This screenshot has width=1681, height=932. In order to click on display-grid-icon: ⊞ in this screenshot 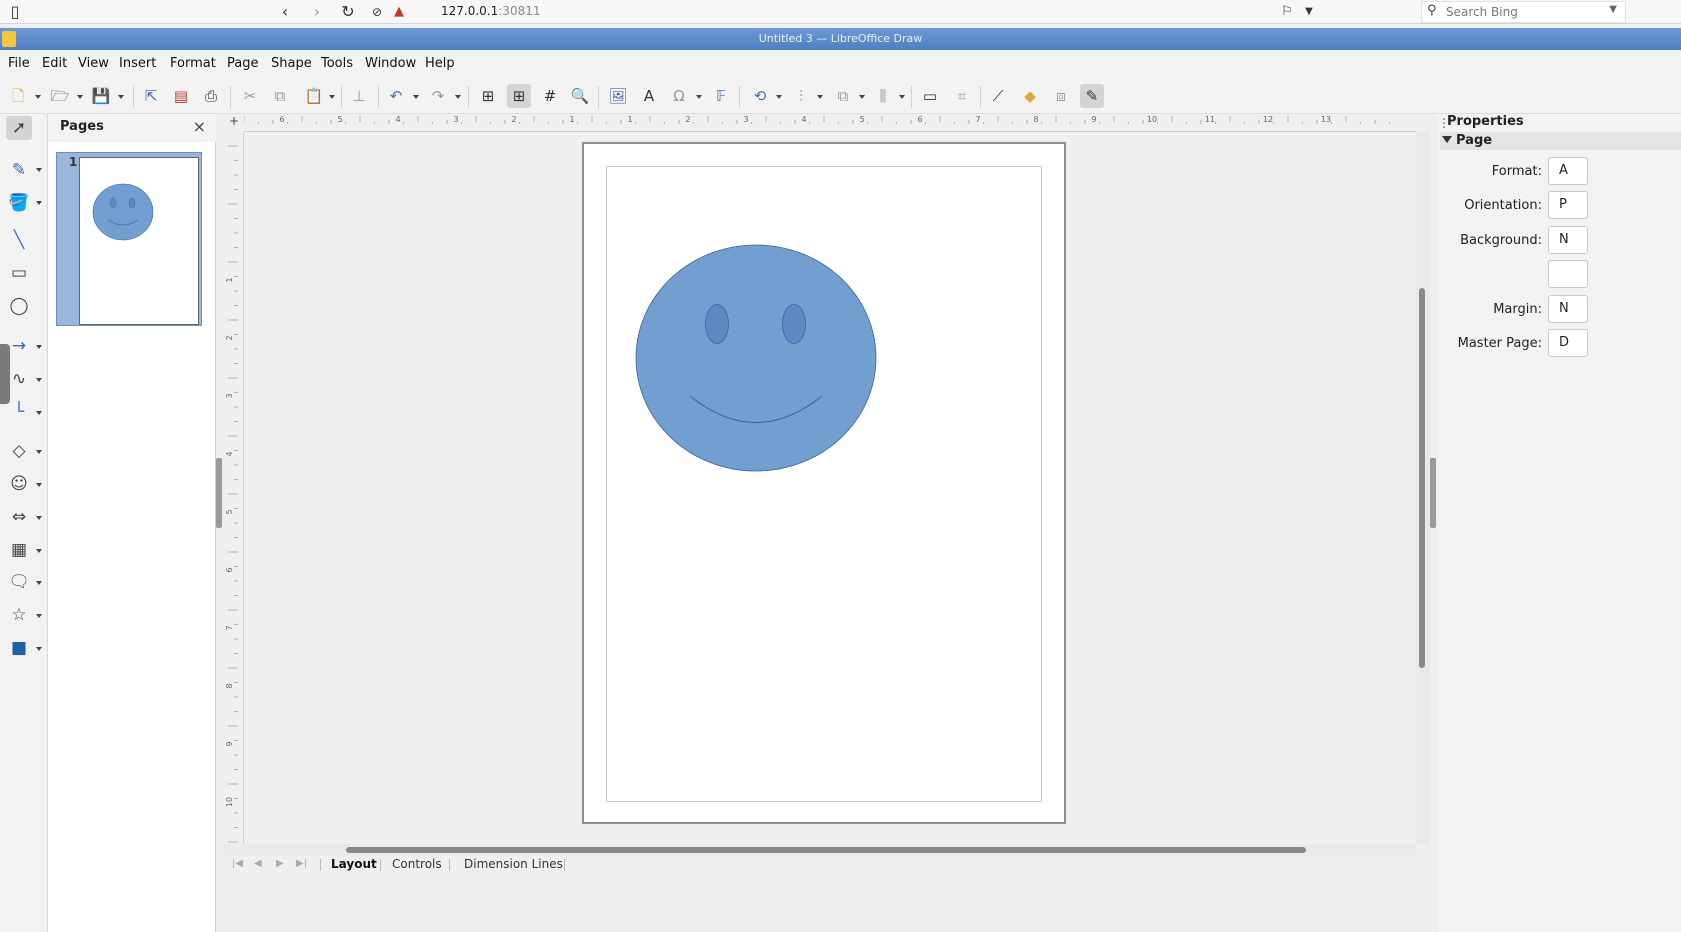, I will do `click(488, 96)`.